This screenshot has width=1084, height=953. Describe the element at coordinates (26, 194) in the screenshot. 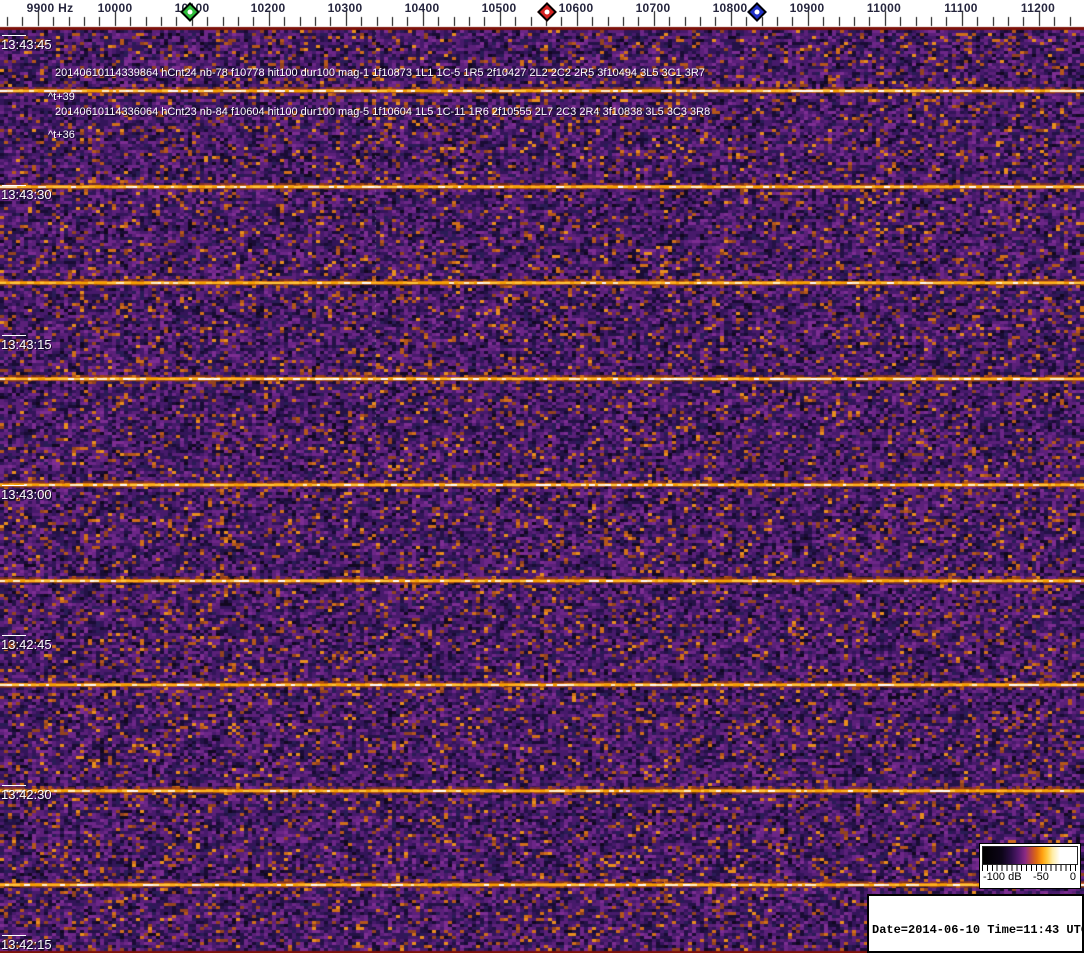

I see `time-label: 13:43:30` at that location.